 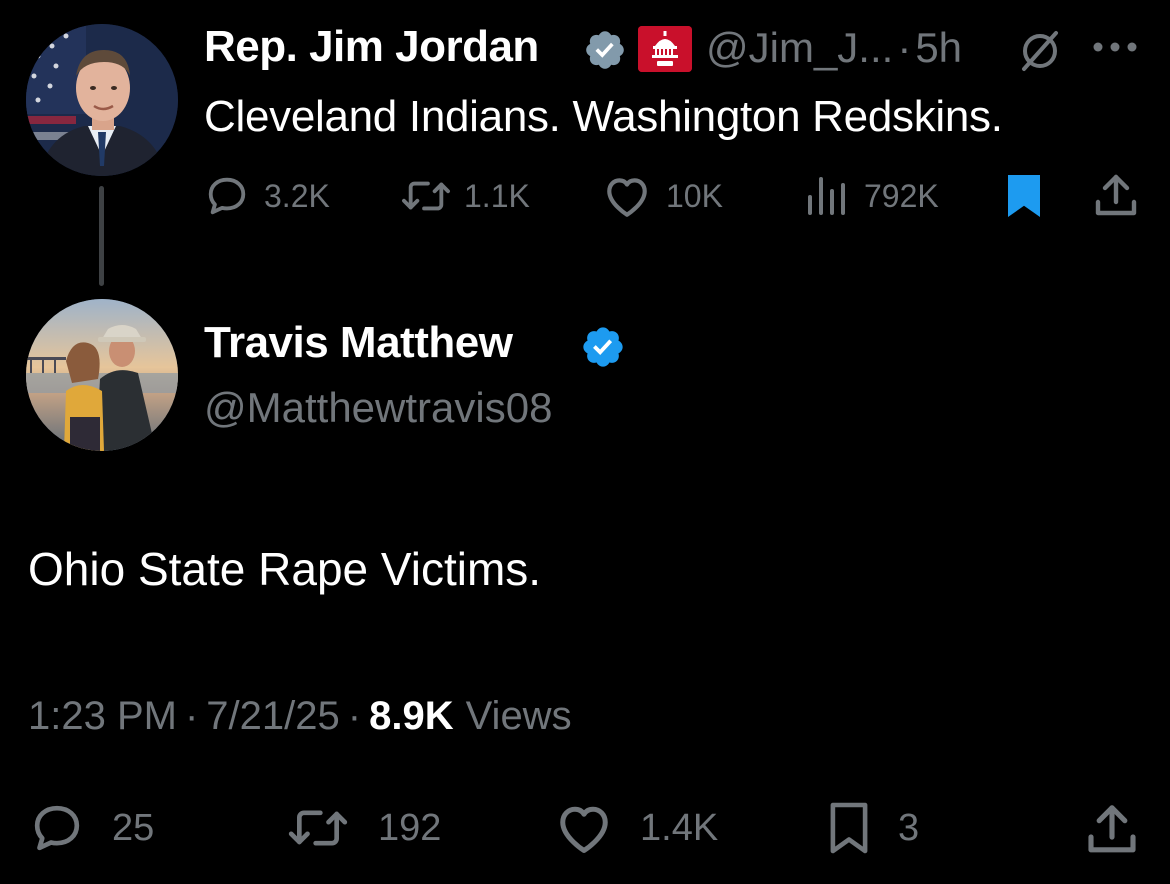 I want to click on thread-connector-line, so click(x=101, y=236).